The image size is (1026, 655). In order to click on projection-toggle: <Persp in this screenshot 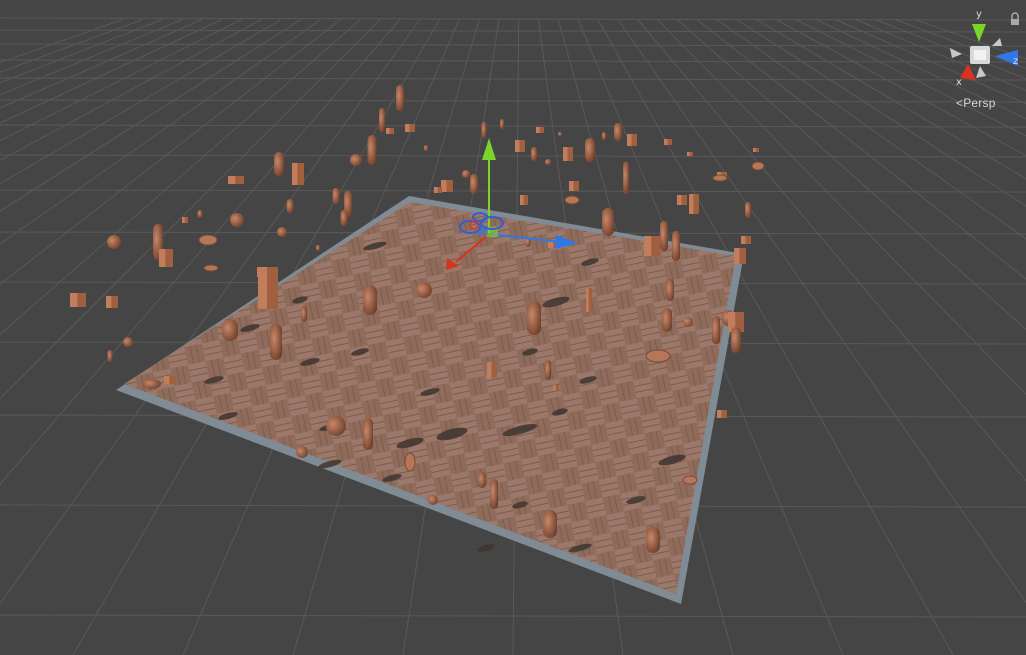, I will do `click(976, 103)`.